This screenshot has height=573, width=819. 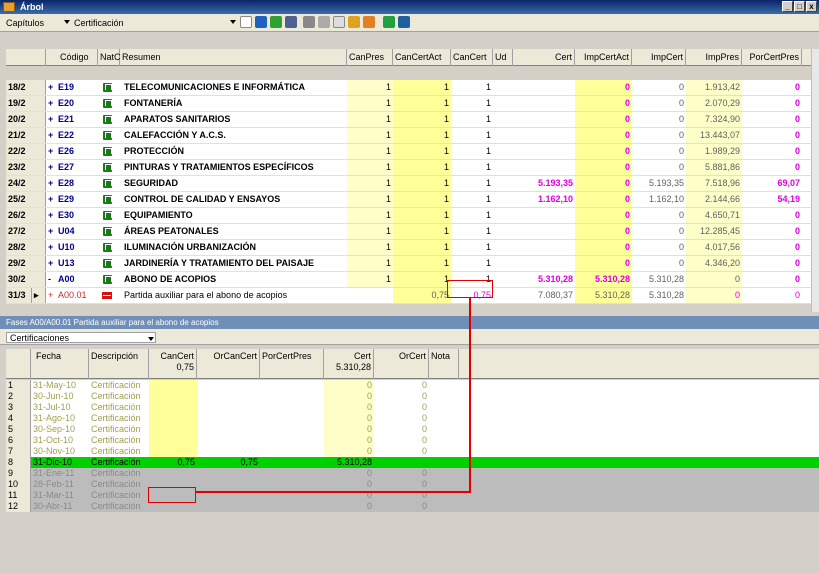 I want to click on phase-fecha: 30-Abr-11, so click(x=60, y=506).